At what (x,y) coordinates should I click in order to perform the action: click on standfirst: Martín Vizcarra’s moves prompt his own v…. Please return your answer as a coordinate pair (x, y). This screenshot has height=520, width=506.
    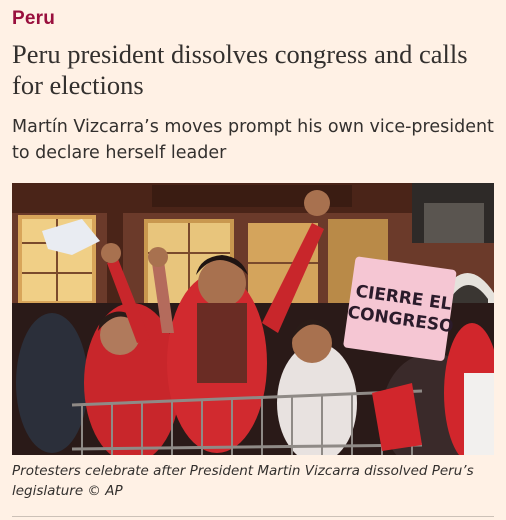
    Looking at the image, I should click on (253, 140).